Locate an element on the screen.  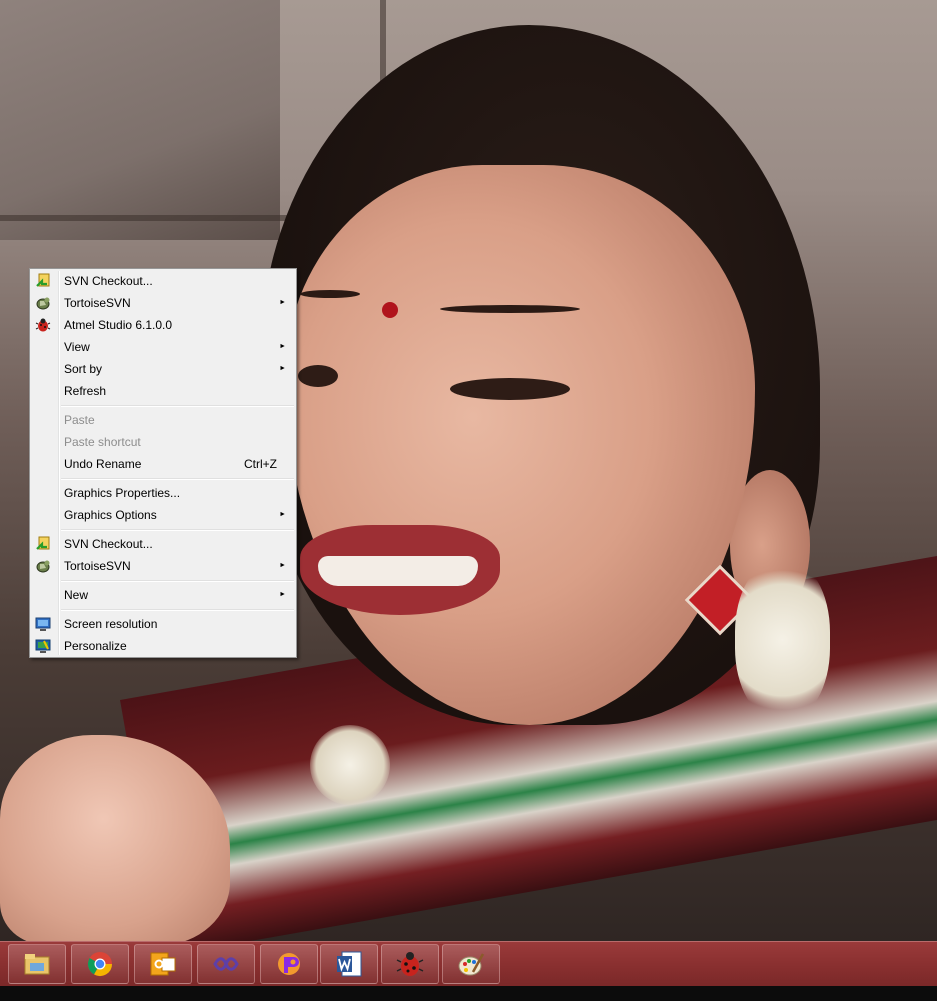
menu-item-undo-rename: Undo Rename Ctrl+Z is located at coordinates (163, 464).